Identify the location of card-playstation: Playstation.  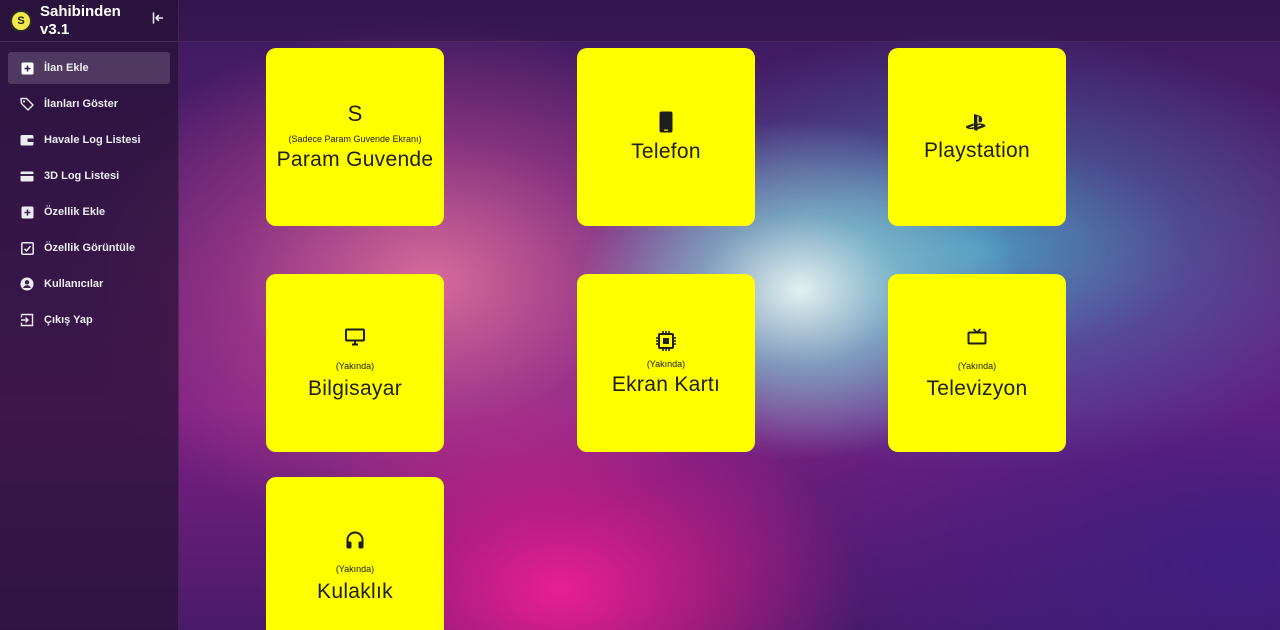
(977, 137).